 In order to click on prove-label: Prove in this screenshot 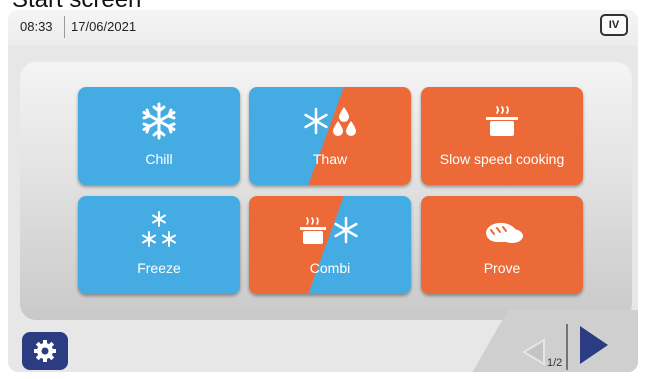, I will do `click(502, 268)`.